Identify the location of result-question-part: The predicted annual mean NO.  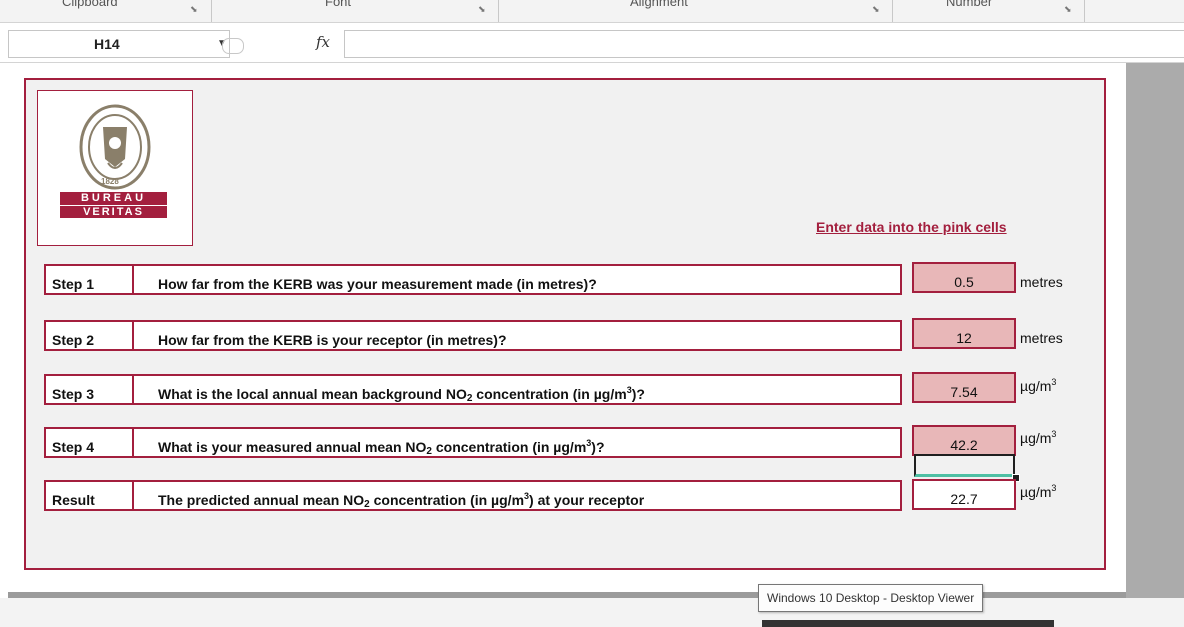
(261, 500).